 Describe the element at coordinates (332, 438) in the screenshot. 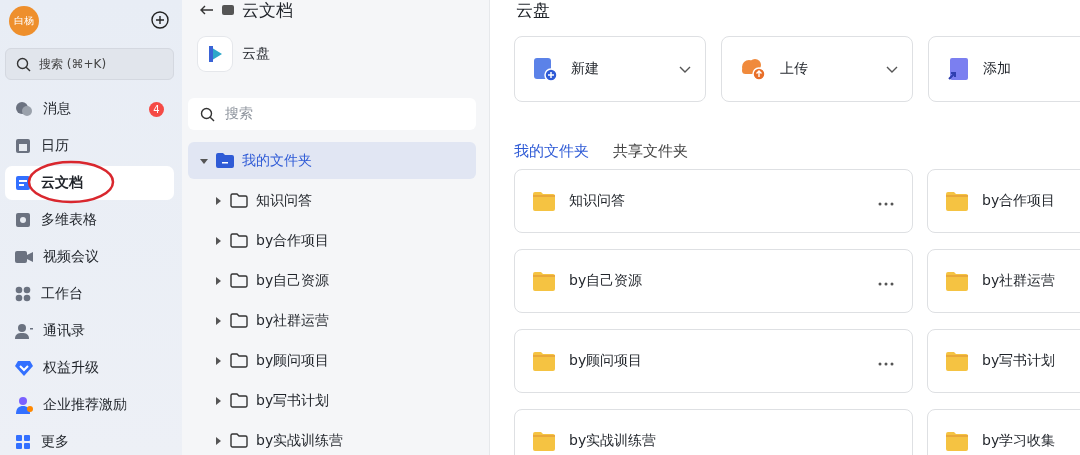

I see `folder-tree-item: by实战训练营` at that location.